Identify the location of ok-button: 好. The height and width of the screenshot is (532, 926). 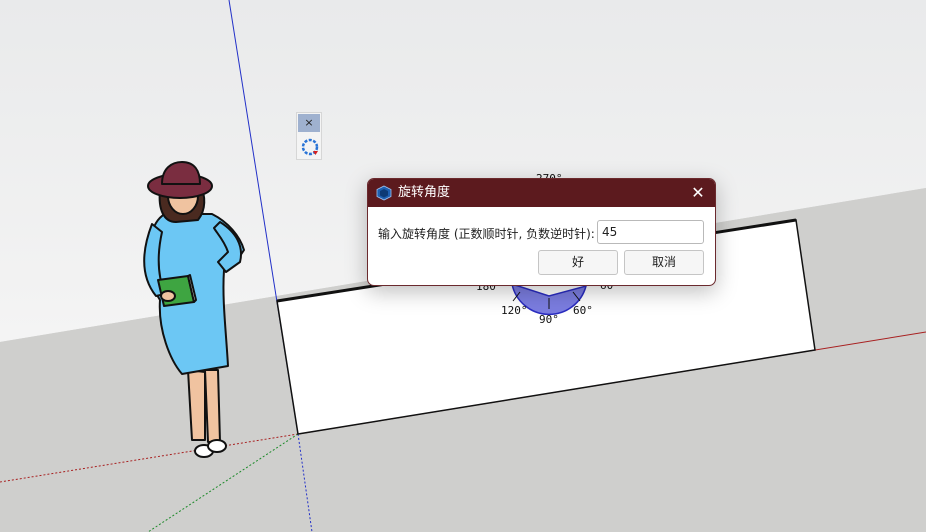
(578, 262).